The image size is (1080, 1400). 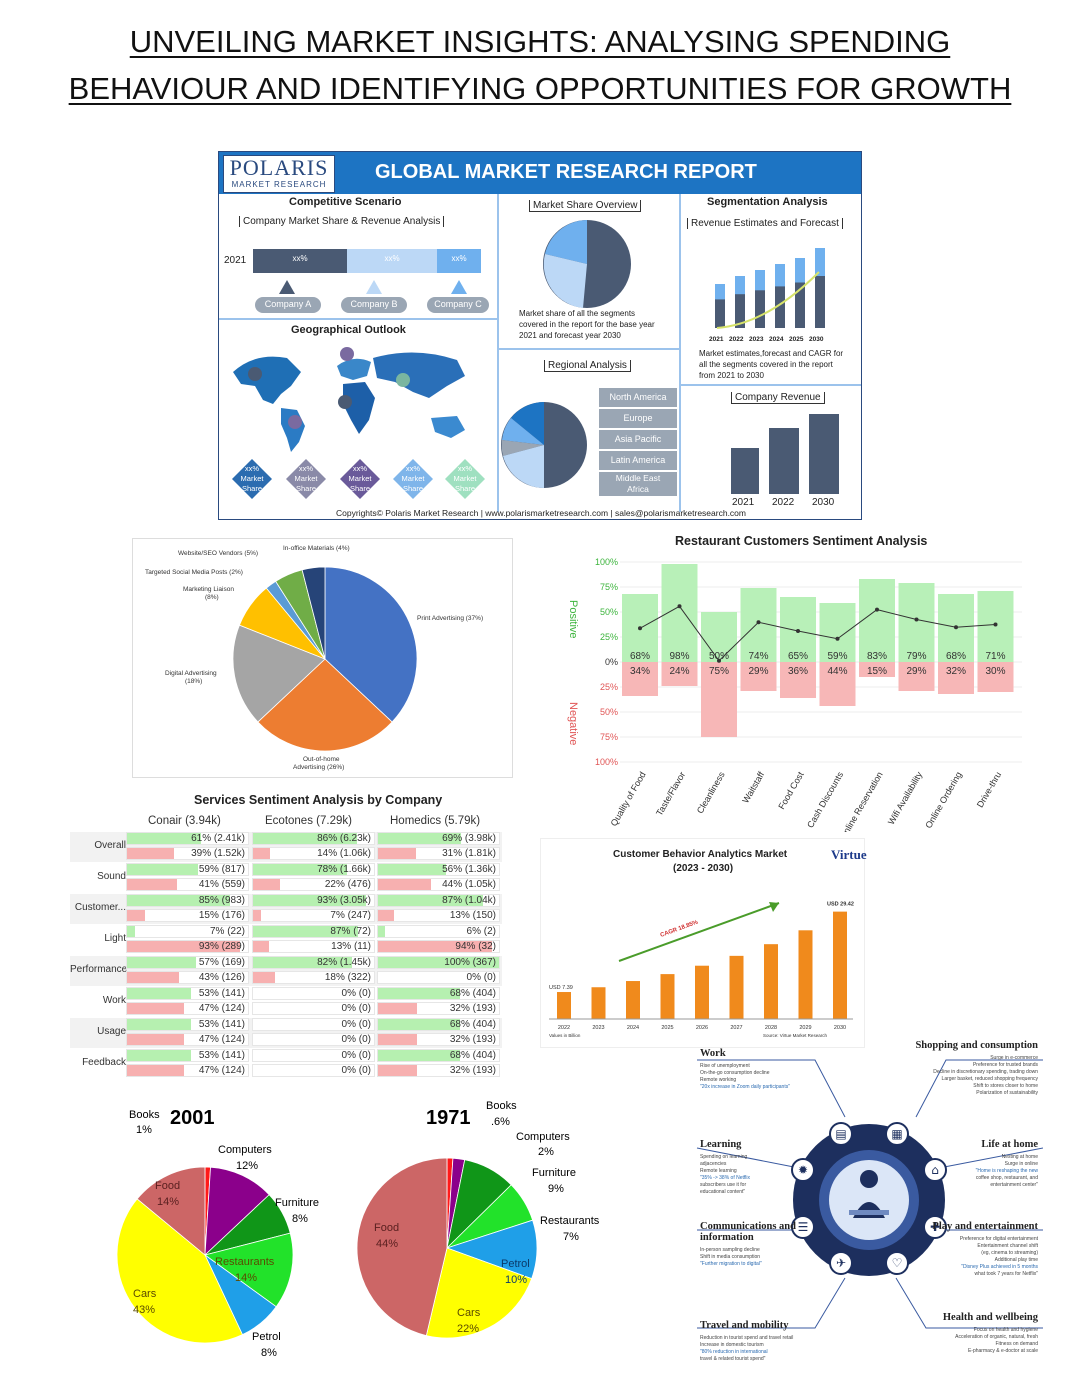 What do you see at coordinates (187, 869) in the screenshot?
I see `positive-cell: 59% (817)` at bounding box center [187, 869].